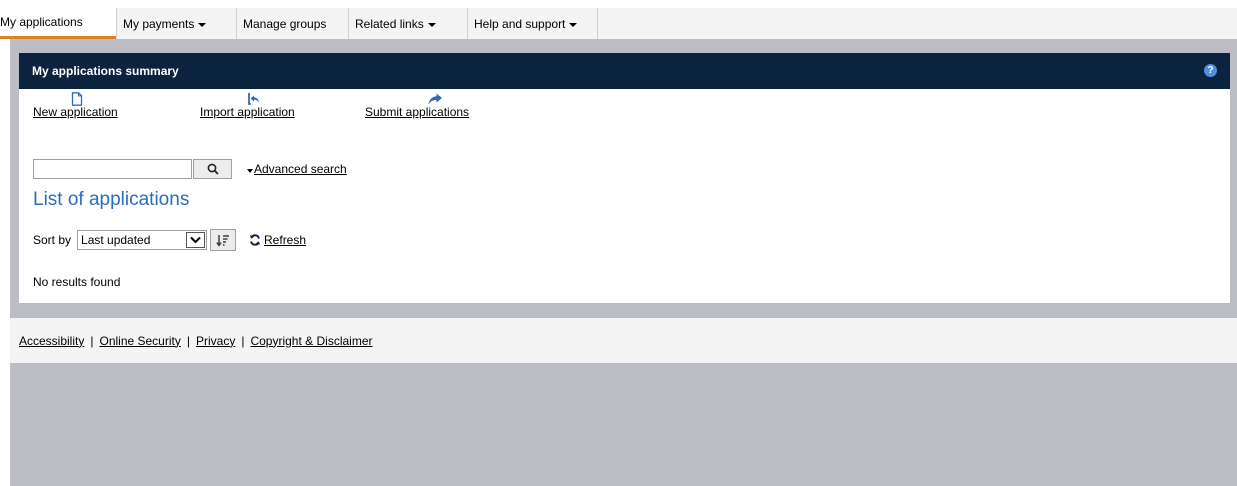 This screenshot has height=486, width=1237. I want to click on refresh-link: Refresh, so click(277, 240).